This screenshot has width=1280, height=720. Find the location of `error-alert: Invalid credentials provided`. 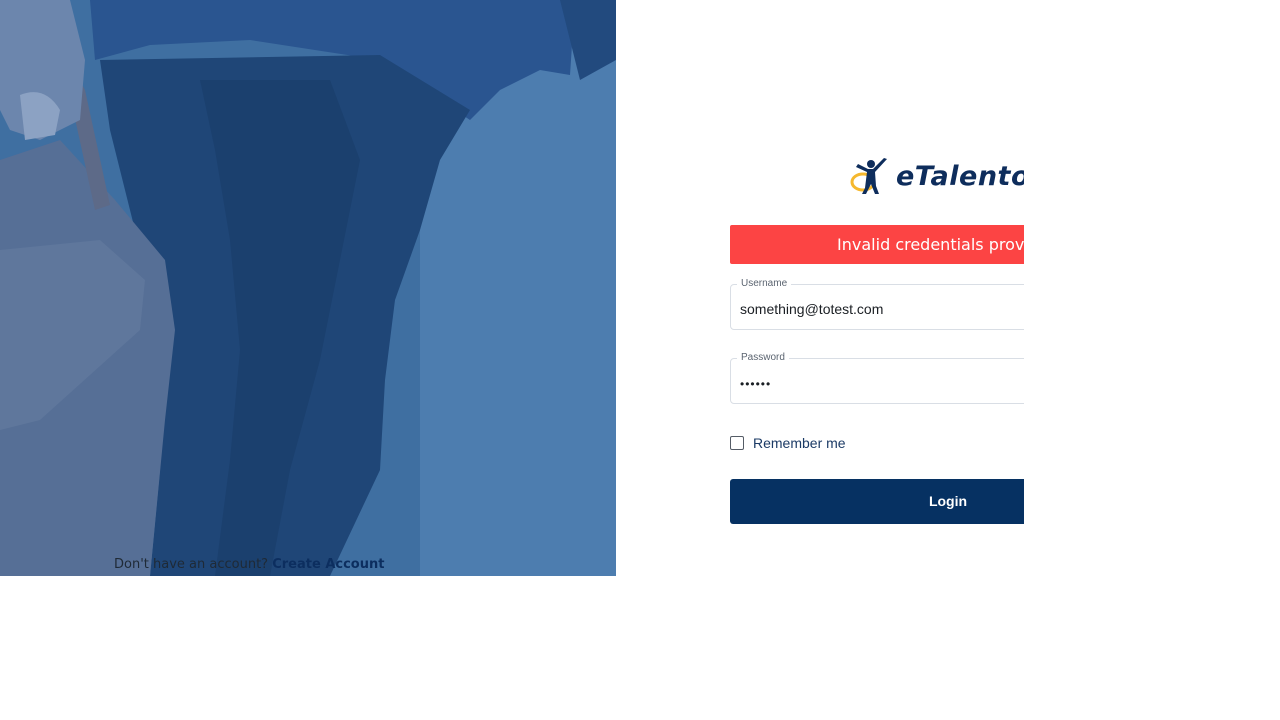

error-alert: Invalid credentials provided is located at coordinates (877, 244).